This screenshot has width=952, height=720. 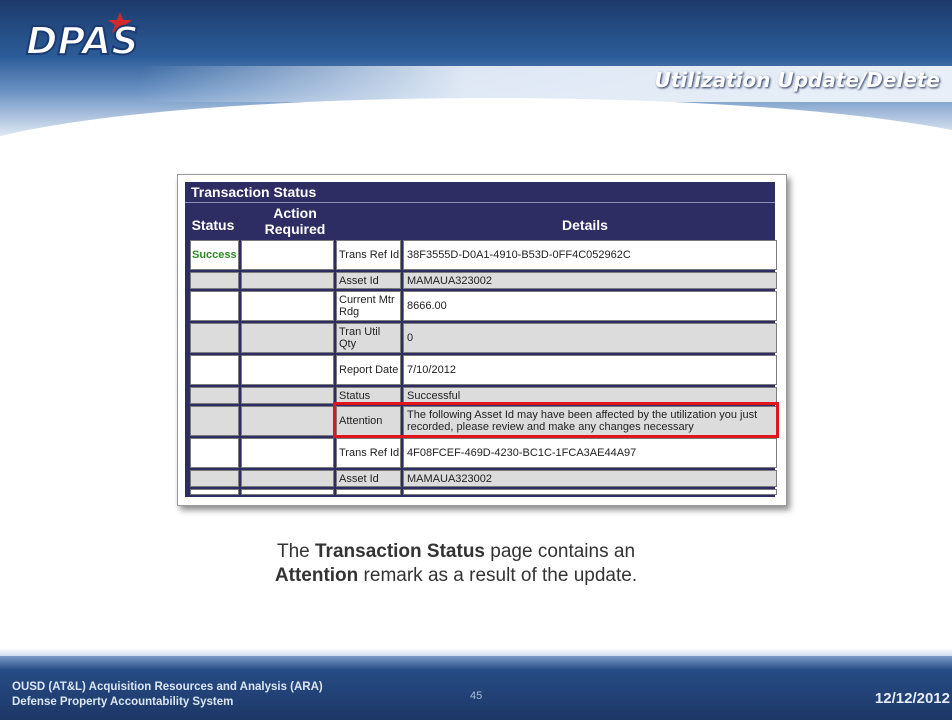 What do you see at coordinates (316, 575) in the screenshot?
I see `caption-emphasis: Attention` at bounding box center [316, 575].